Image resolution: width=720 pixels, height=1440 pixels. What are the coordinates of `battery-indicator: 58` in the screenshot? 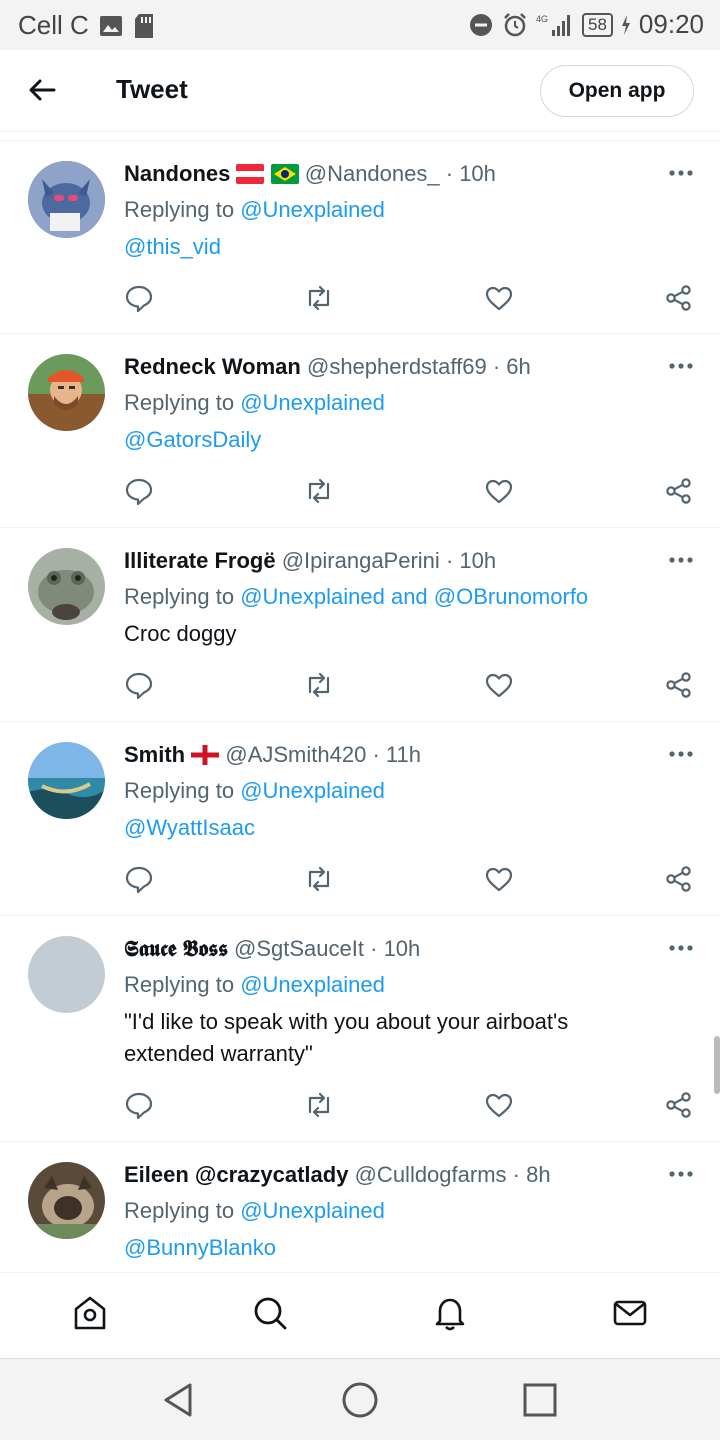 It's located at (597, 24).